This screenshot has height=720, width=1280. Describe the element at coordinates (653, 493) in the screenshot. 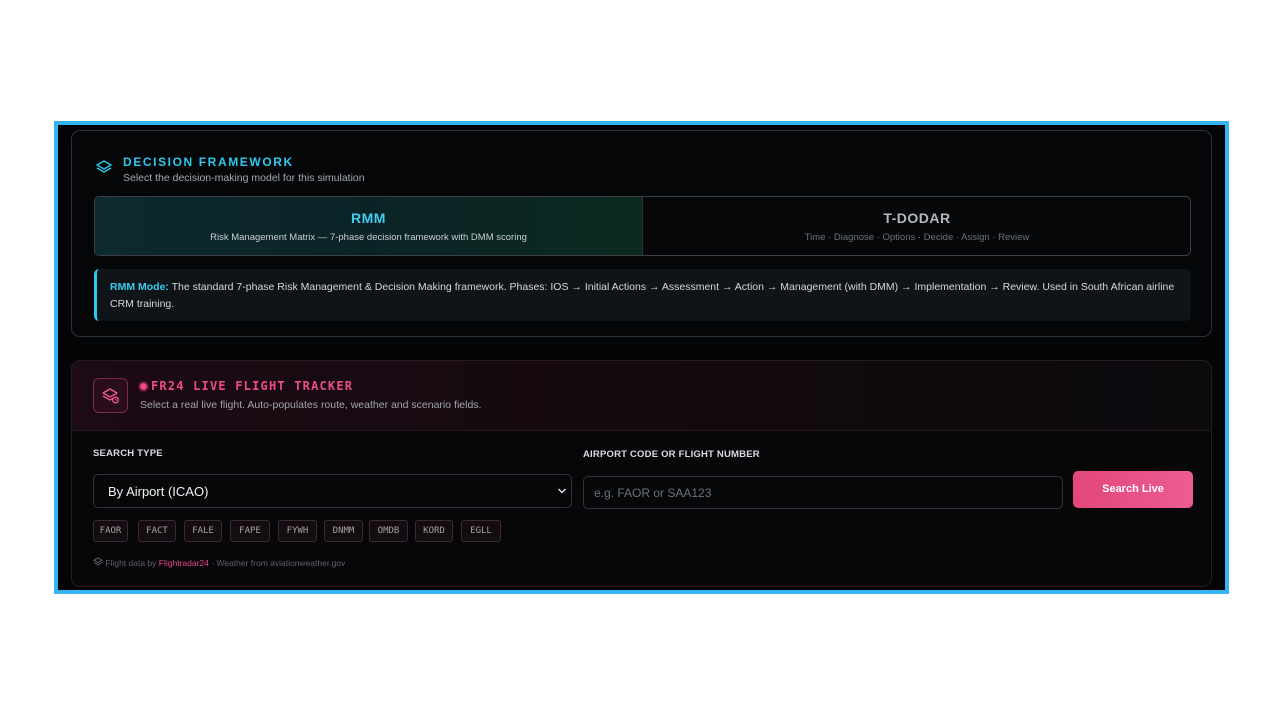

I see `query-placeholder: e.g. FAOR or SAA123` at that location.